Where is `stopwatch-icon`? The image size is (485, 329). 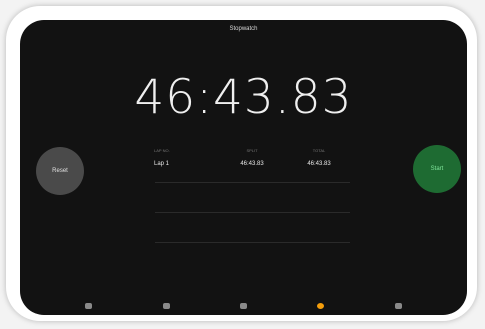 stopwatch-icon is located at coordinates (321, 306).